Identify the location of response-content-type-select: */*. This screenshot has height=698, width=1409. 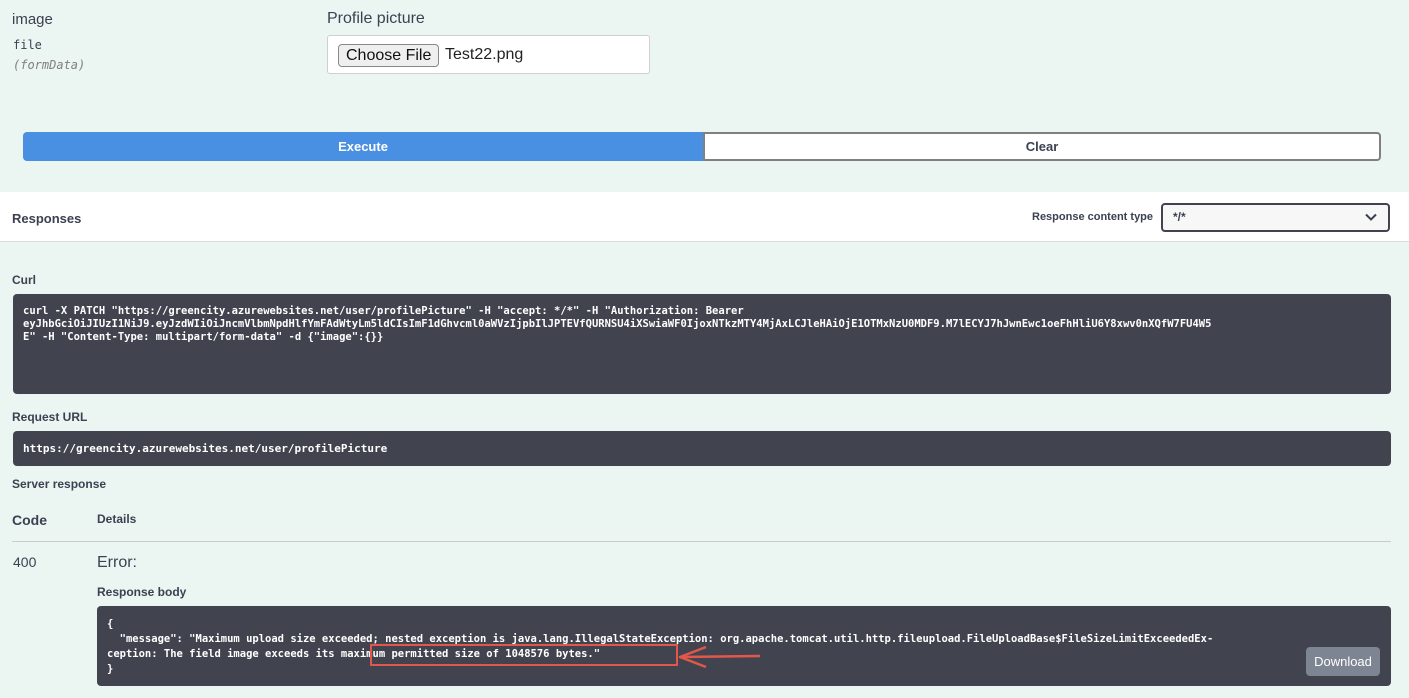
(1275, 217).